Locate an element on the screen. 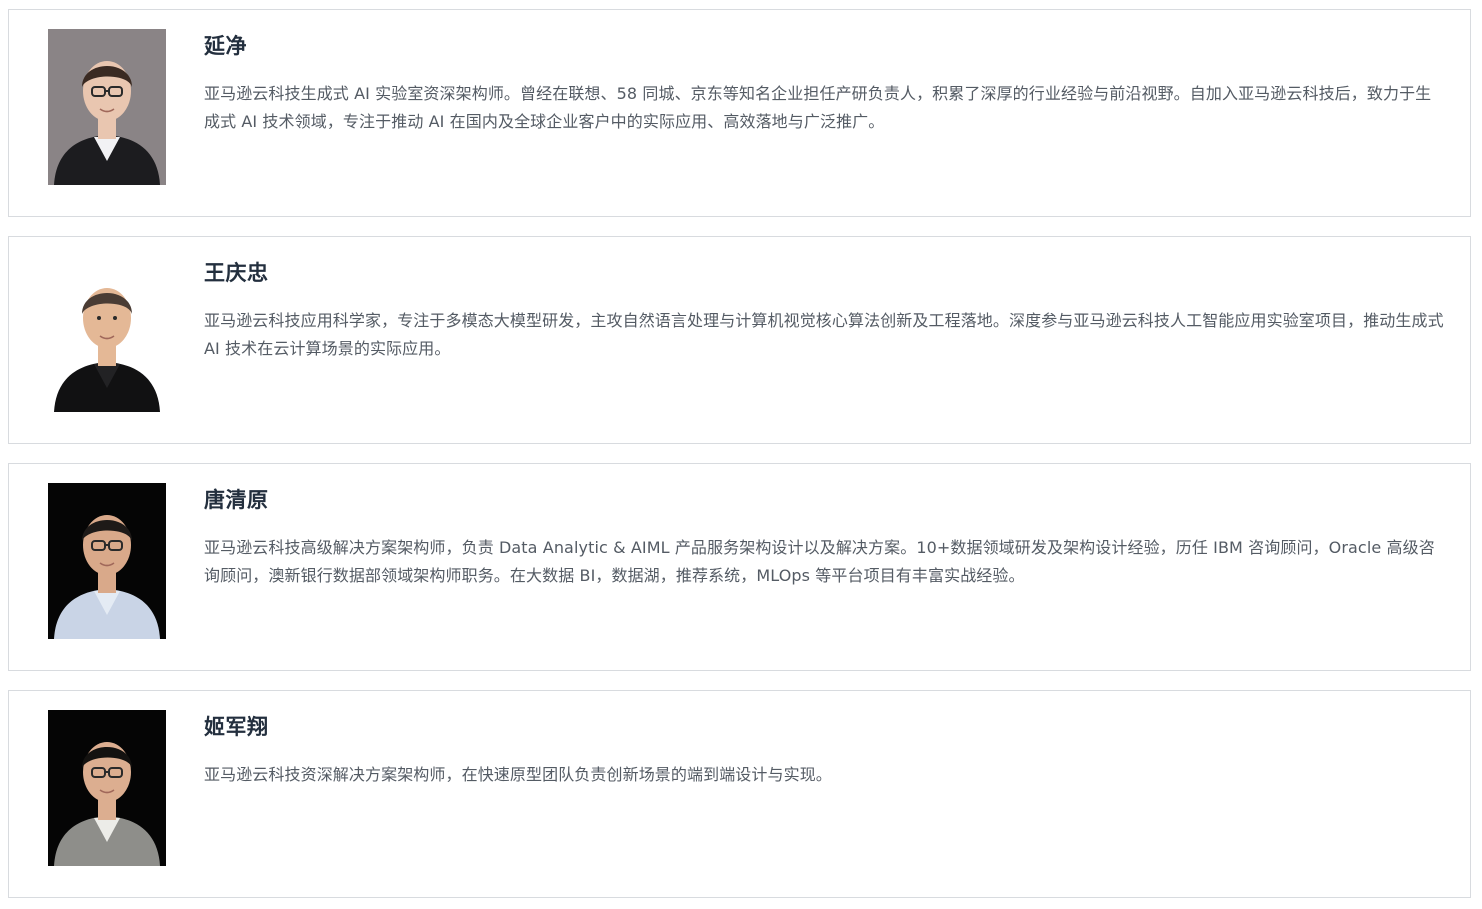 The height and width of the screenshot is (909, 1482). speaker-bio: 亚马逊云科技资深解决方案架构师，在快速原型团队负责创新场景的端到端设计与实现。 is located at coordinates (518, 774).